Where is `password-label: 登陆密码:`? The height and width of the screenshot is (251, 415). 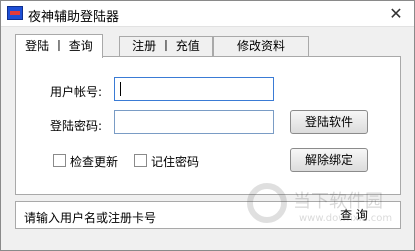 password-label: 登陆密码: is located at coordinates (76, 126).